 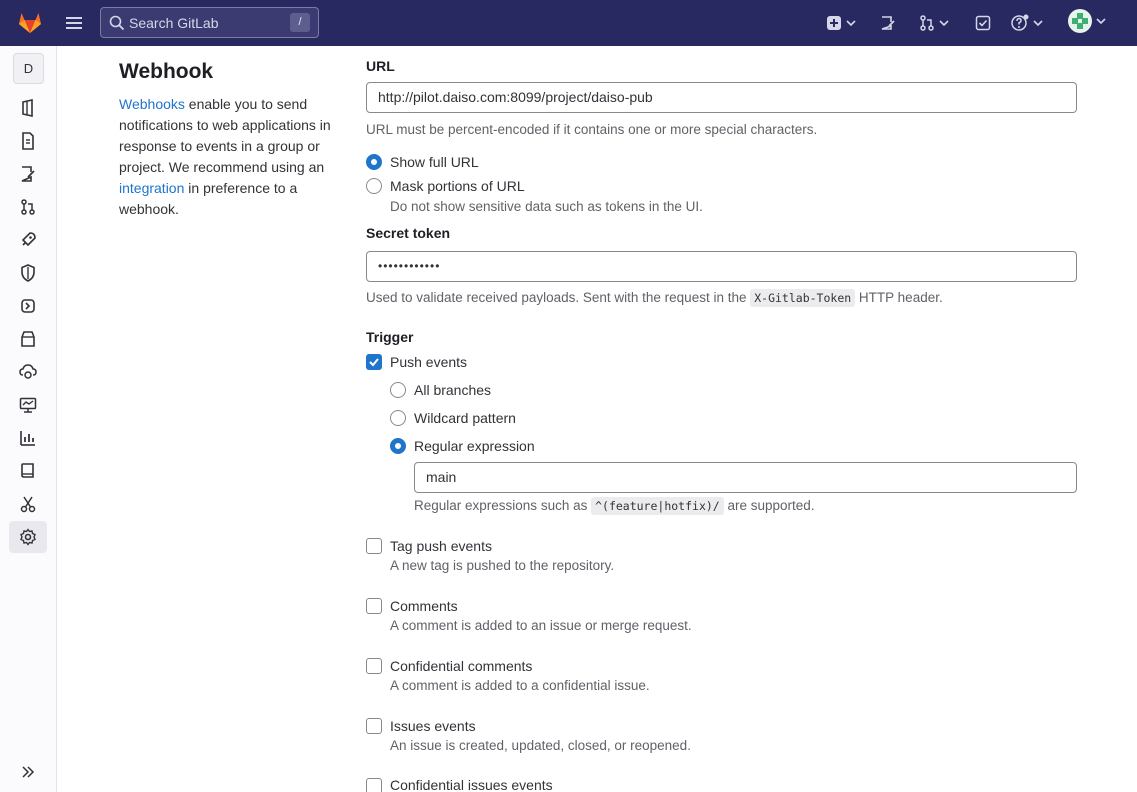 I want to click on event-label: Issues events, so click(x=433, y=726).